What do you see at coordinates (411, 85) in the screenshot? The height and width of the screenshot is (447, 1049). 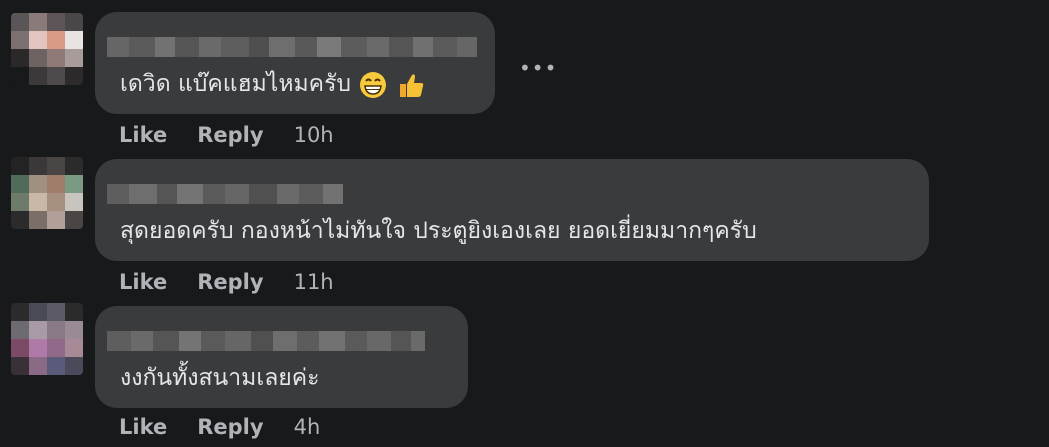 I see `thumbs-up-emoji-icon` at bounding box center [411, 85].